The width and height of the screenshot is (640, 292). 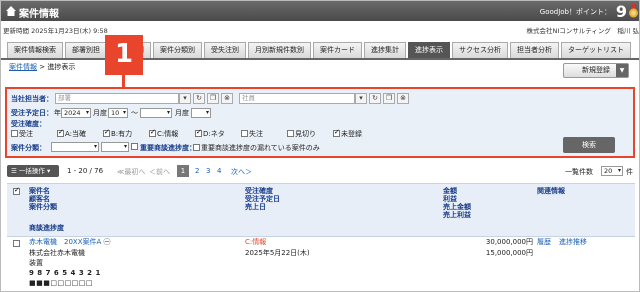 What do you see at coordinates (629, 172) in the screenshot?
I see `per-page-unit: 件` at bounding box center [629, 172].